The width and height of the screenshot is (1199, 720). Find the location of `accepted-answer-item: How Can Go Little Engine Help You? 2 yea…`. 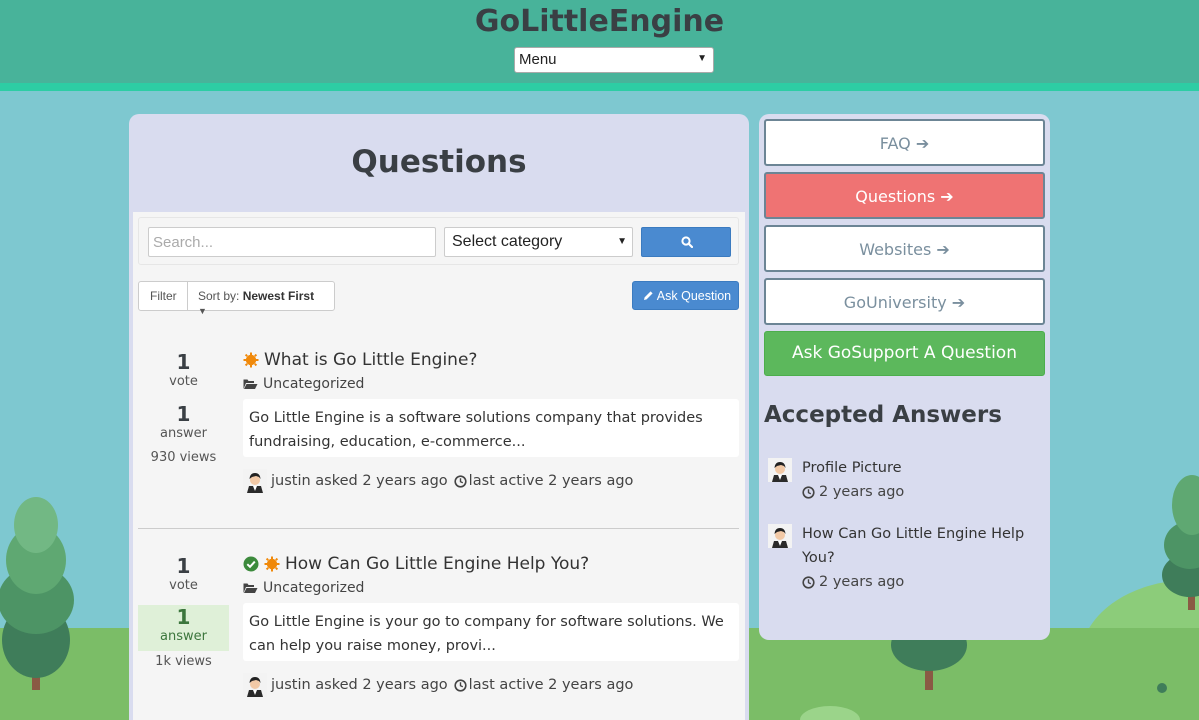

accepted-answer-item: How Can Go Little Engine Help You? 2 yea… is located at coordinates (907, 560).